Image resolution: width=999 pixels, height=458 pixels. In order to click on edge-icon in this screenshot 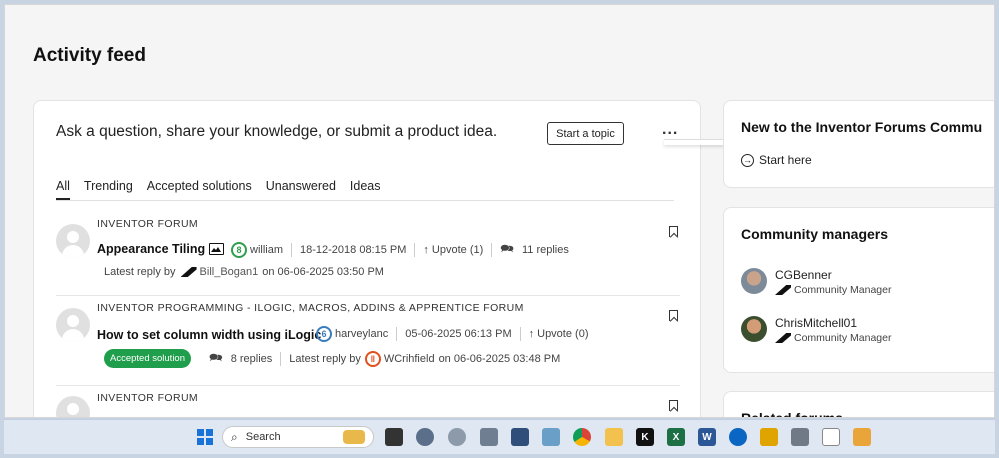, I will do `click(738, 437)`.